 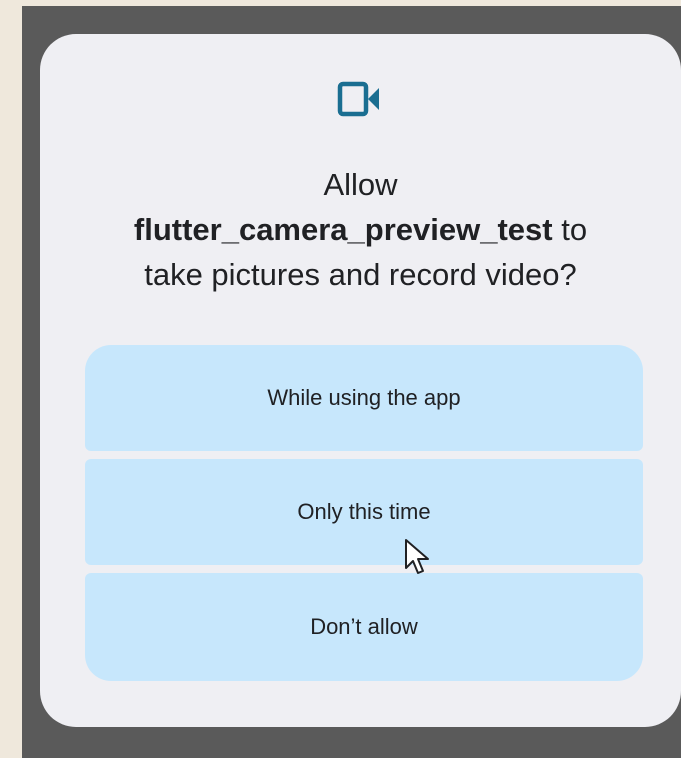 What do you see at coordinates (360, 184) in the screenshot?
I see `title-line-allow: Allow` at bounding box center [360, 184].